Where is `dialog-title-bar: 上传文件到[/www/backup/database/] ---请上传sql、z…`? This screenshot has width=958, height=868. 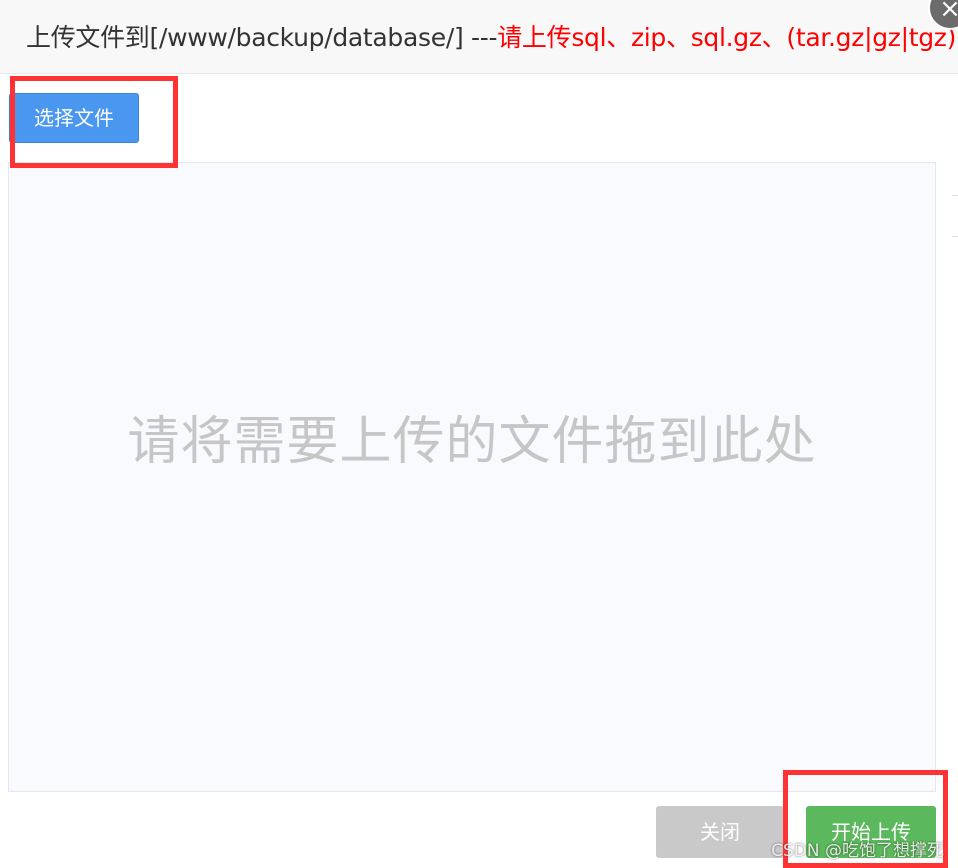
dialog-title-bar: 上传文件到[/www/backup/database/] ---请上传sql、z… is located at coordinates (479, 37).